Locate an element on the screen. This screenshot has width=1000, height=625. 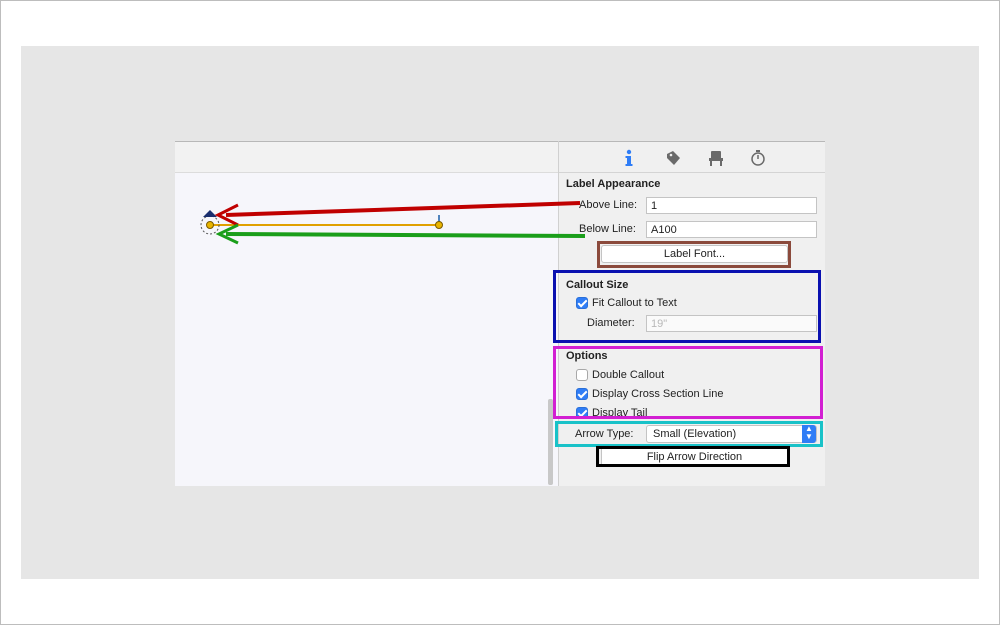
red-annotation-arrow is located at coordinates (397, 214).